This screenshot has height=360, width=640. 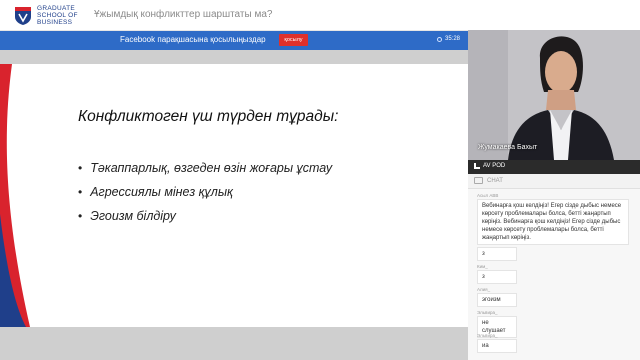 What do you see at coordinates (494, 166) in the screenshot?
I see `av-pod-text: AV POD` at bounding box center [494, 166].